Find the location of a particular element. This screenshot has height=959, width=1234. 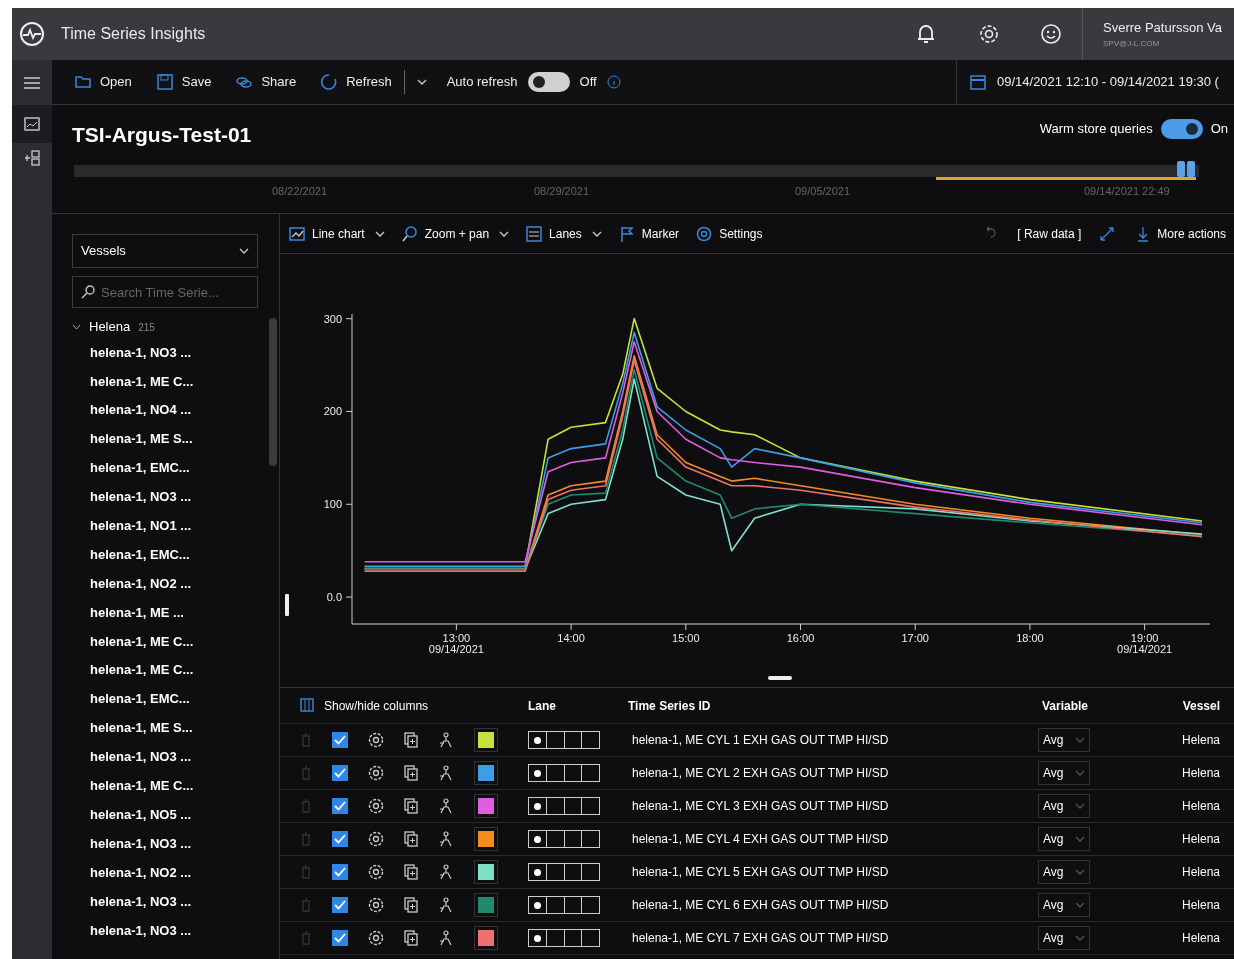

expand-icon is located at coordinates (1107, 233).